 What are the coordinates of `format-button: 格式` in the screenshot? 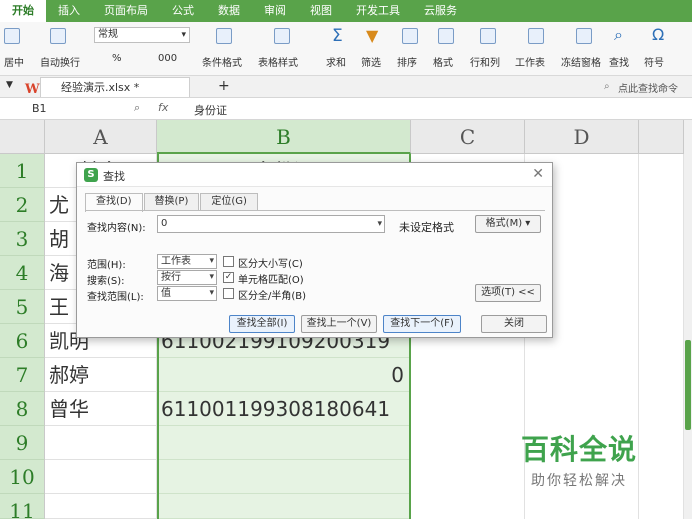 It's located at (443, 61).